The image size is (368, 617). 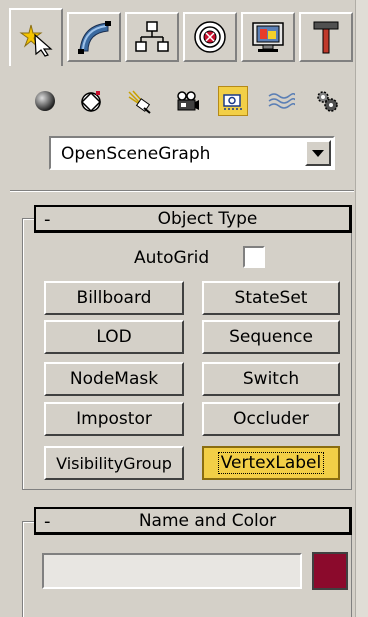 I want to click on stateset-button: StateSet, so click(x=271, y=298).